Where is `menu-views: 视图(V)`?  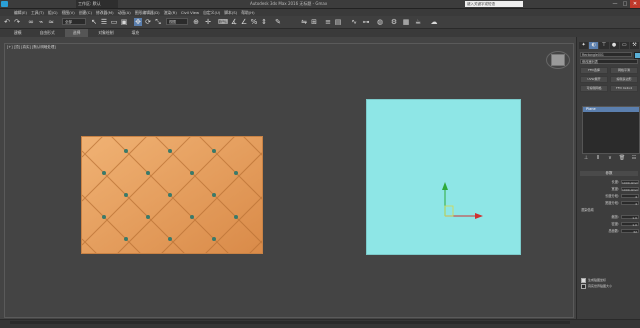 menu-views: 视图(V) is located at coordinates (68, 12).